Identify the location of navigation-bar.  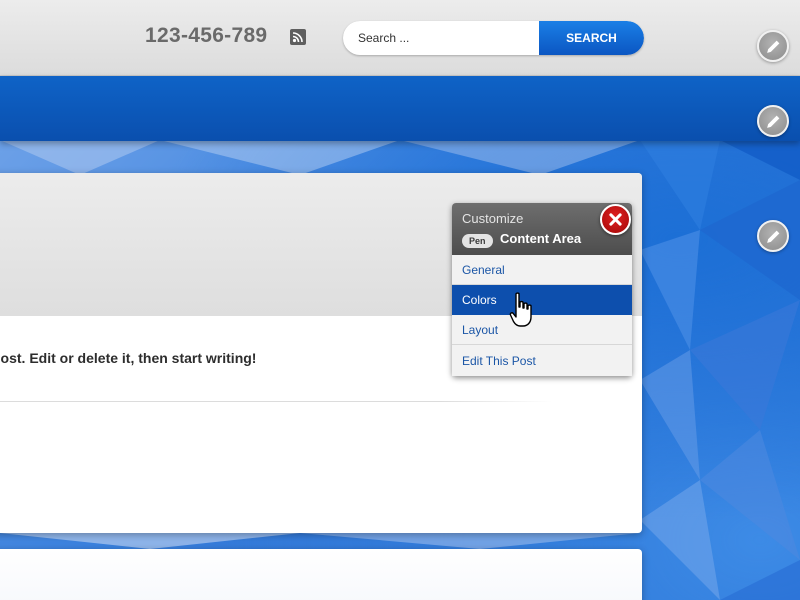
(400, 108).